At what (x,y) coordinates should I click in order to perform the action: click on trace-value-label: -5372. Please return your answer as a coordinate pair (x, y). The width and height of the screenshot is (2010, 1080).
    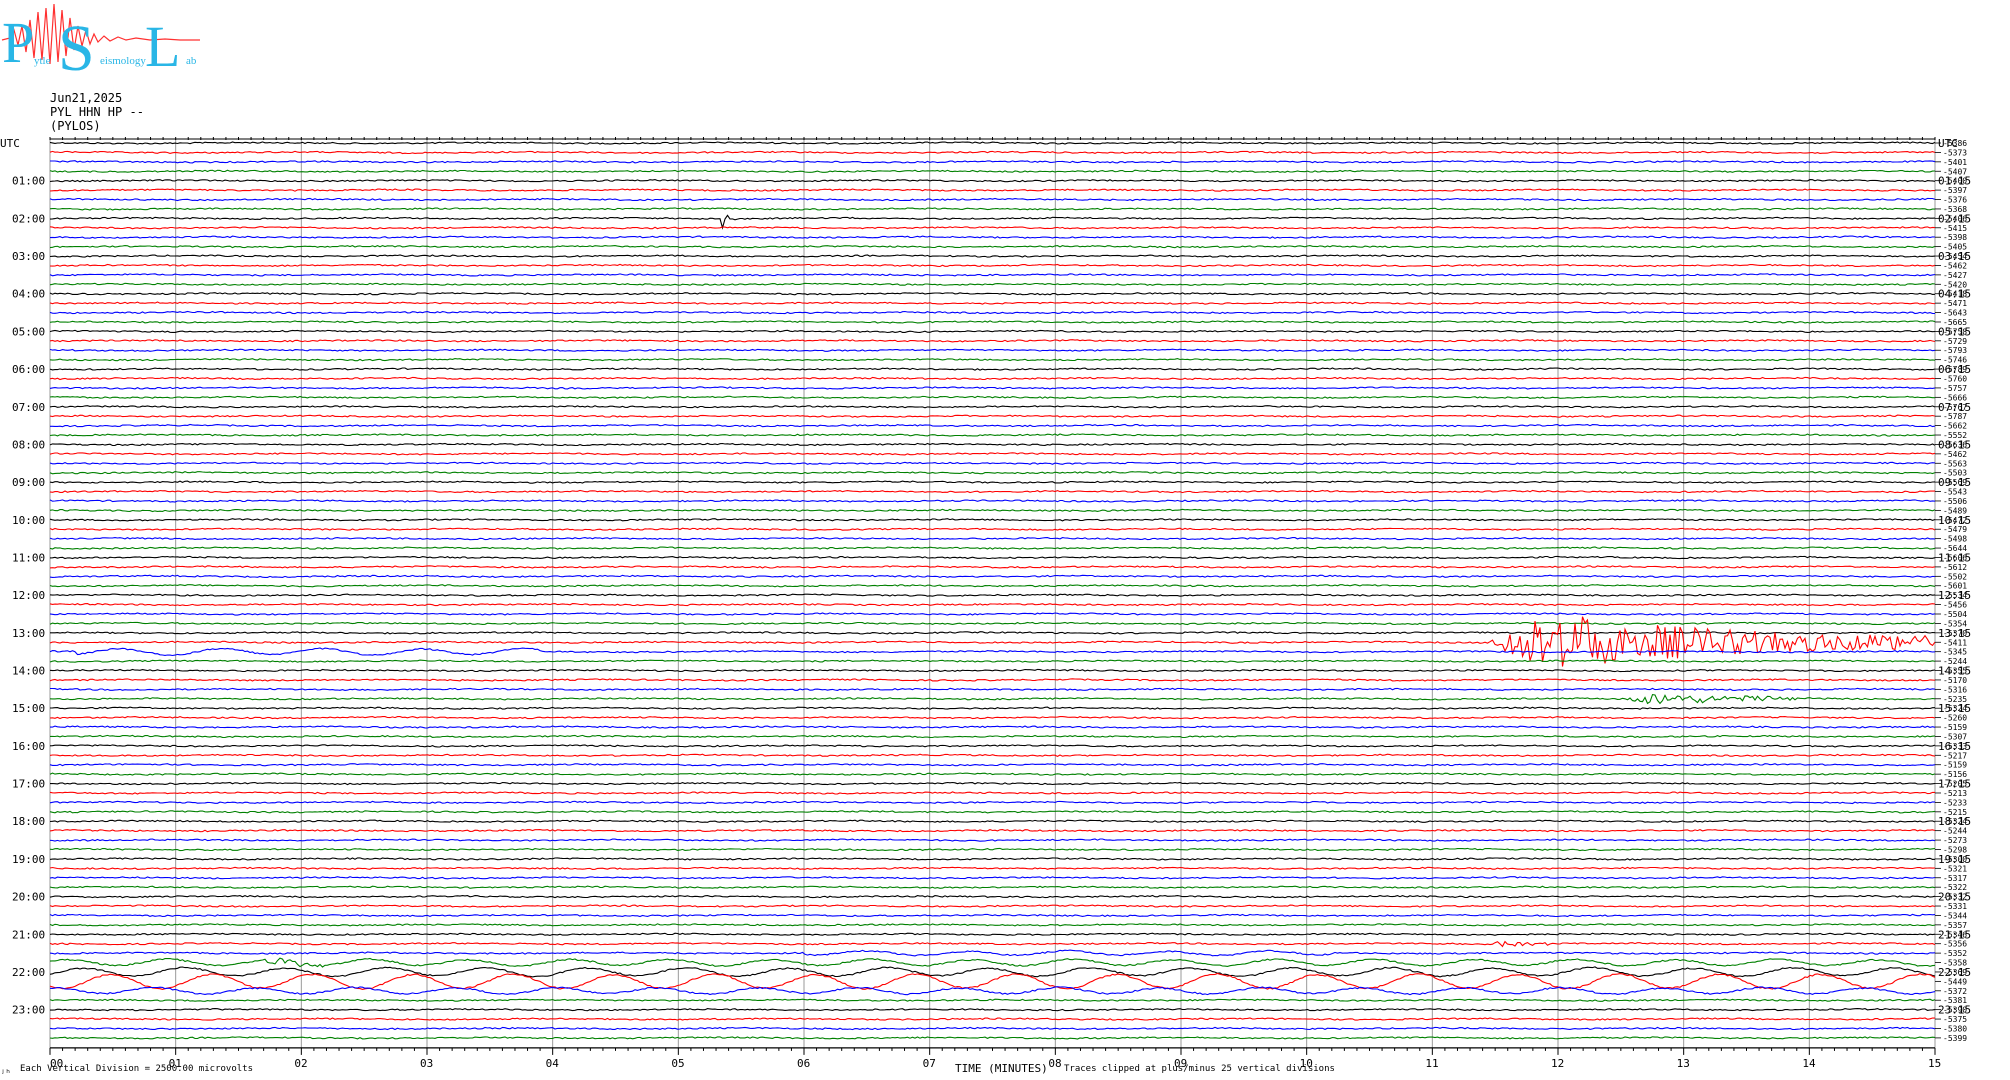
    Looking at the image, I should click on (1955, 991).